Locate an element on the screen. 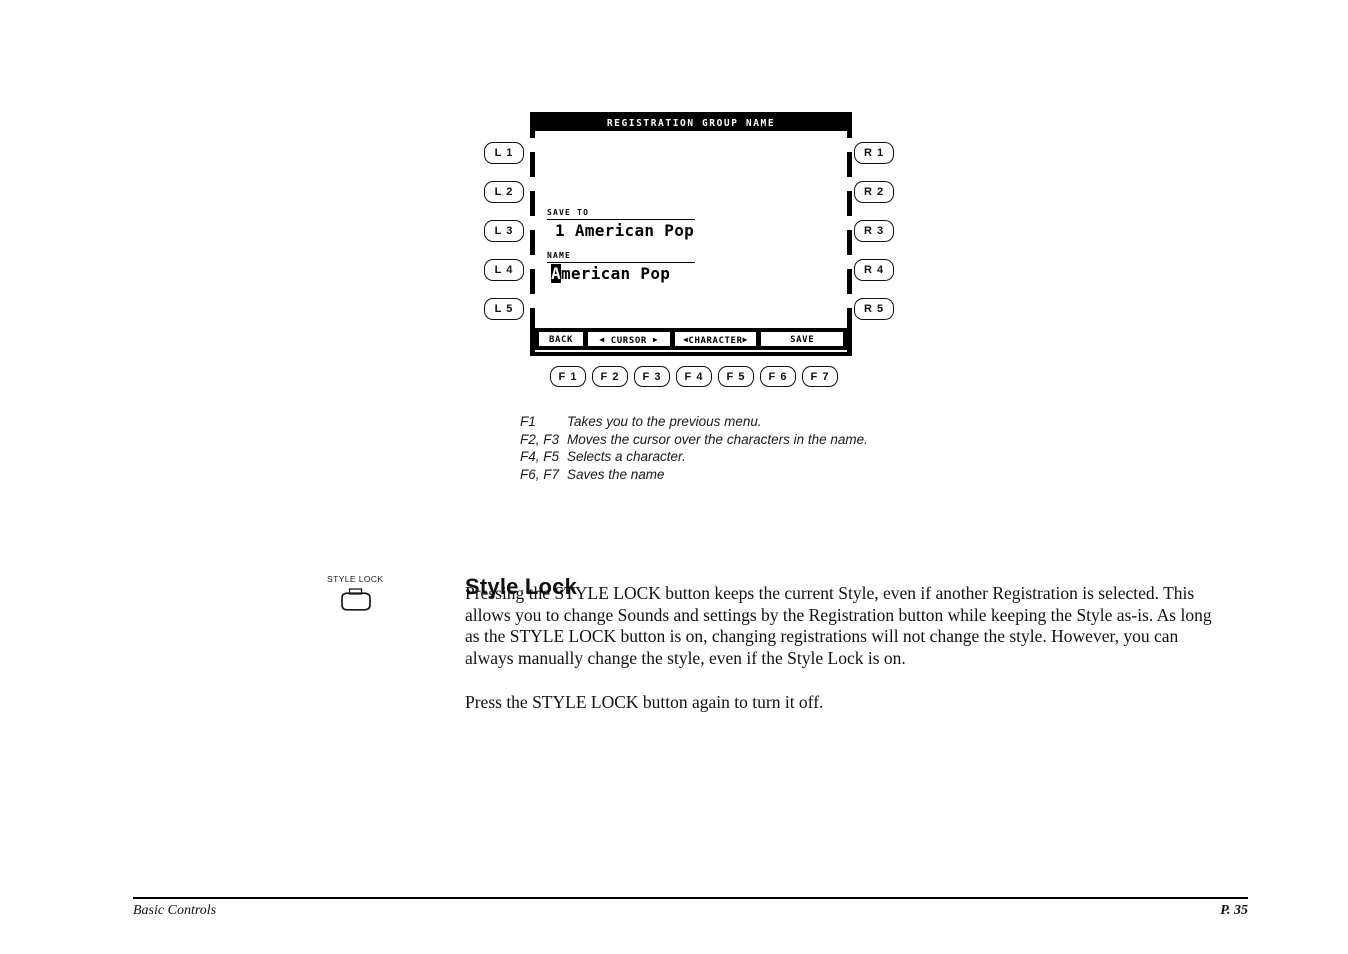 This screenshot has width=1348, height=954. lcd-field-save-to-value: 1 American Pop is located at coordinates (647, 231).